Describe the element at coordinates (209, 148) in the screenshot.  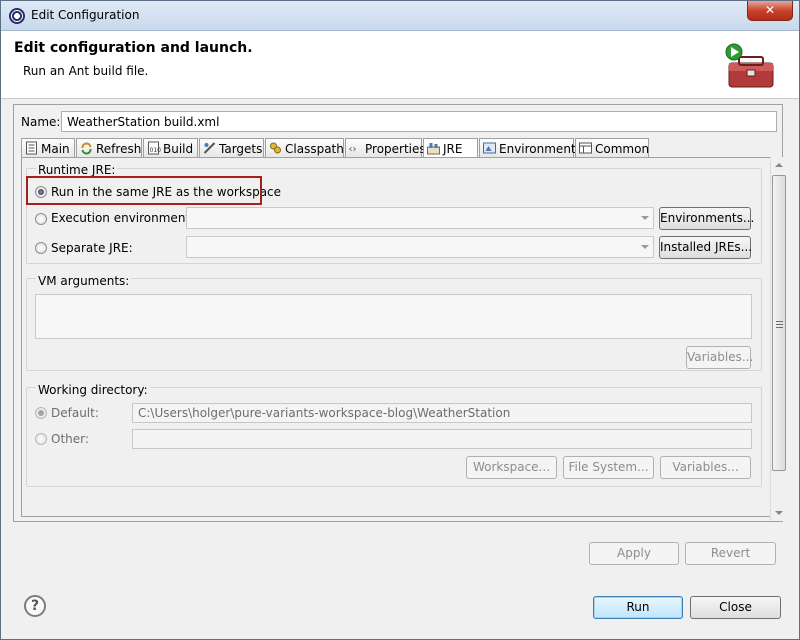
I see `targets-icon` at that location.